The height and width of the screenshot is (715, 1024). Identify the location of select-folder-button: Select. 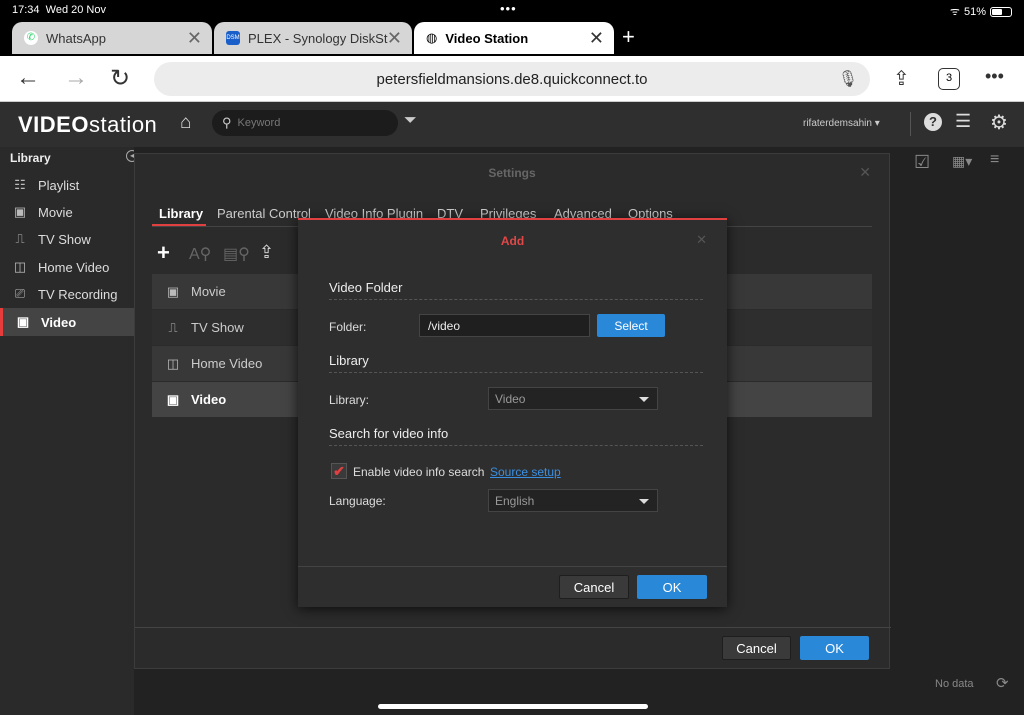
(631, 325).